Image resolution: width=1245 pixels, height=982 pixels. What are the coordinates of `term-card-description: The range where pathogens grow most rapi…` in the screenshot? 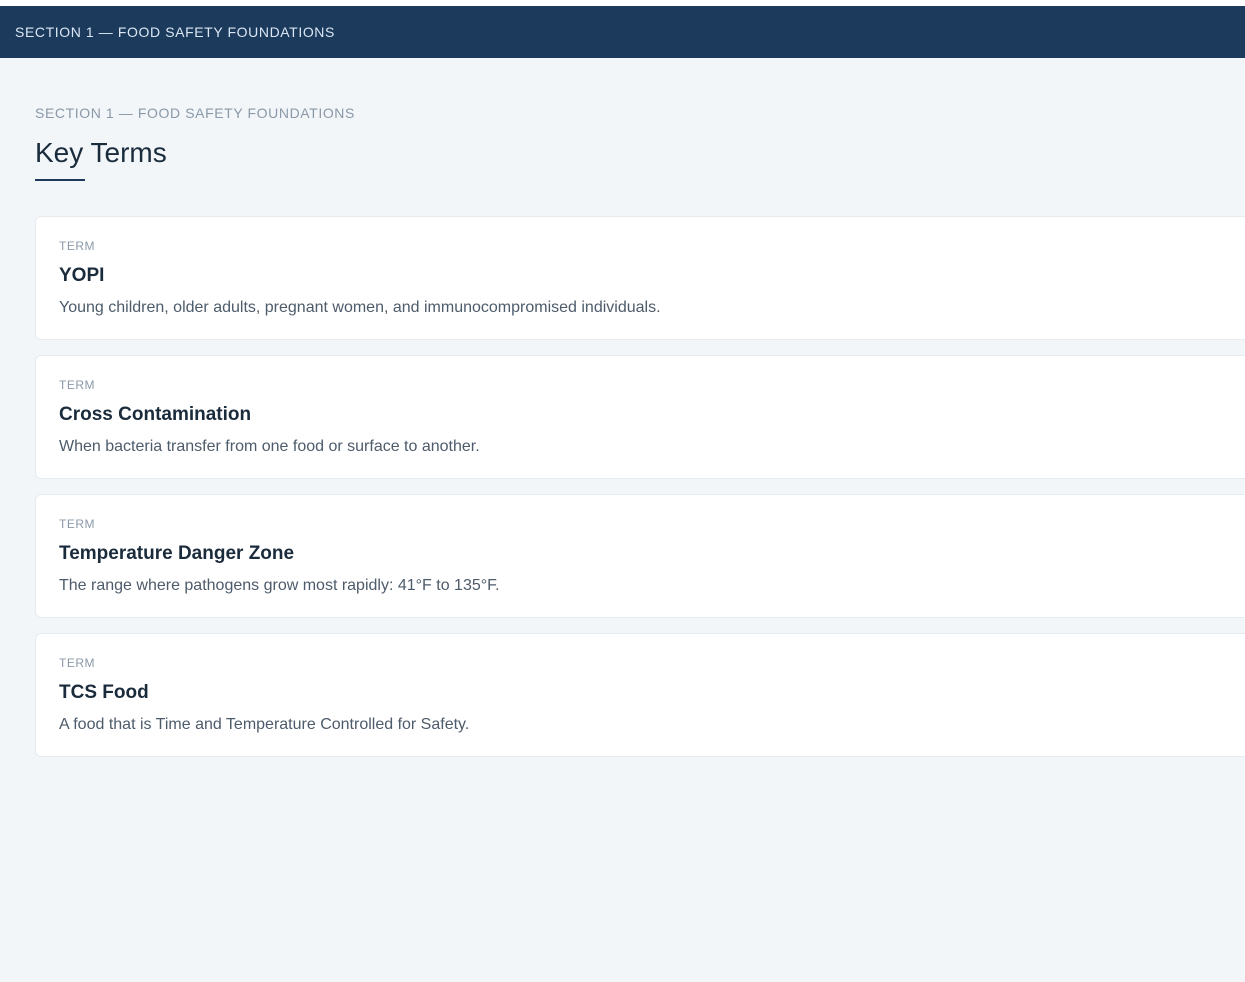 It's located at (279, 585).